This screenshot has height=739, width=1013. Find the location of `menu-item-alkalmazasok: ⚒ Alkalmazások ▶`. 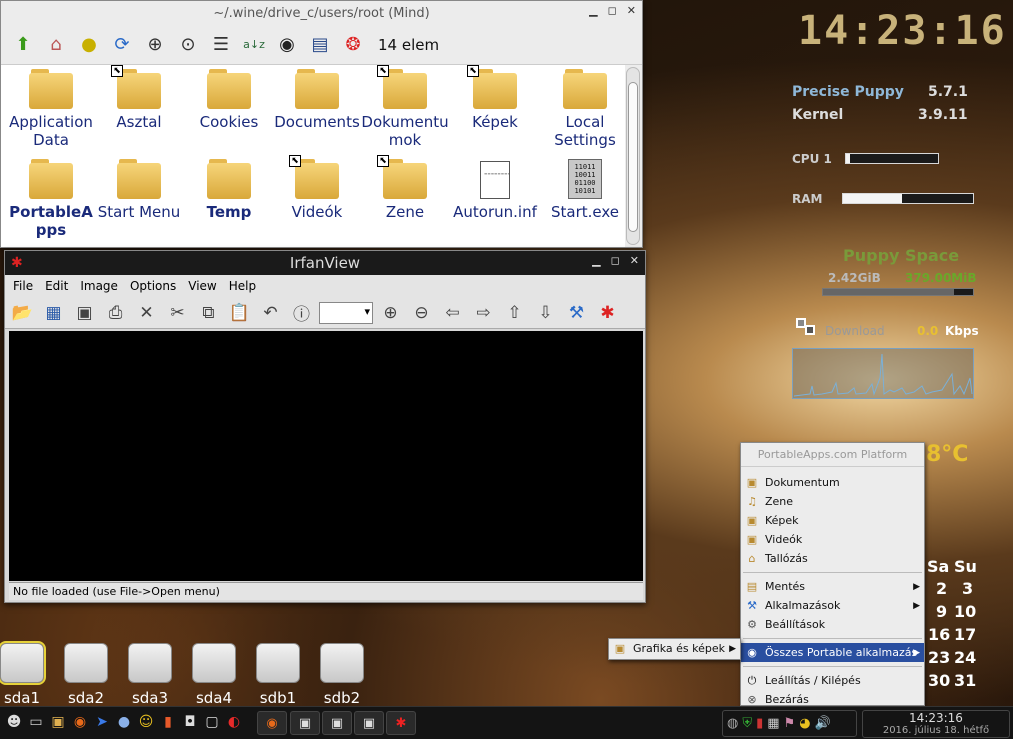

menu-item-alkalmazasok: ⚒ Alkalmazások ▶ is located at coordinates (832, 605).